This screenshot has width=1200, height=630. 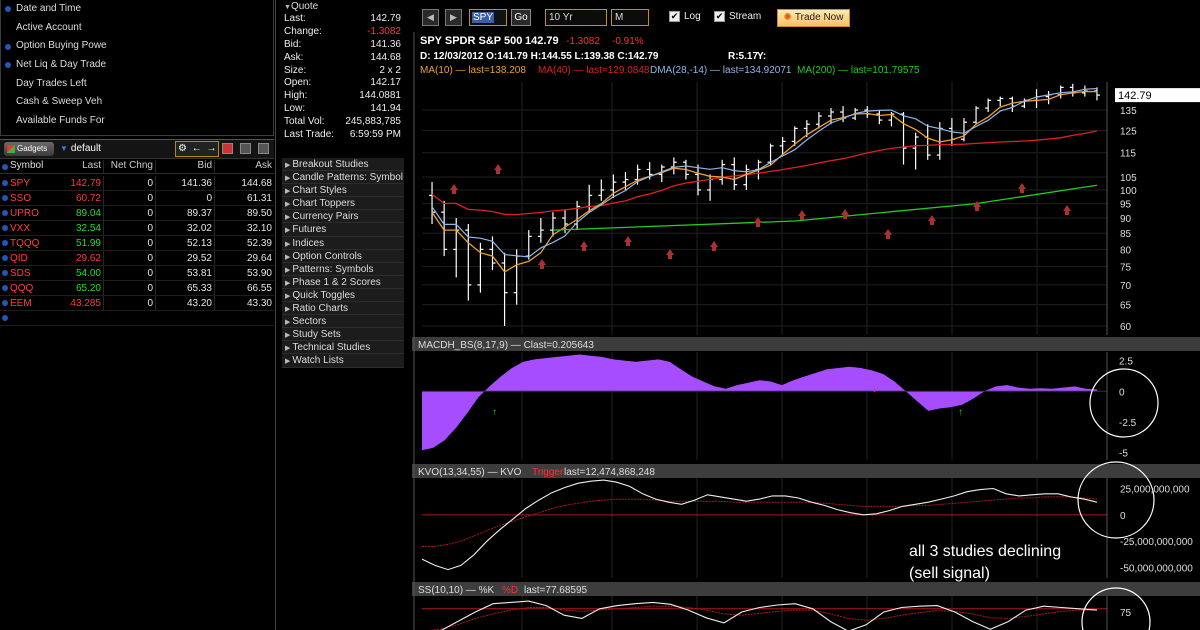 I want to click on study-menu-item: ▶ Ratio Charts, so click(x=343, y=309).